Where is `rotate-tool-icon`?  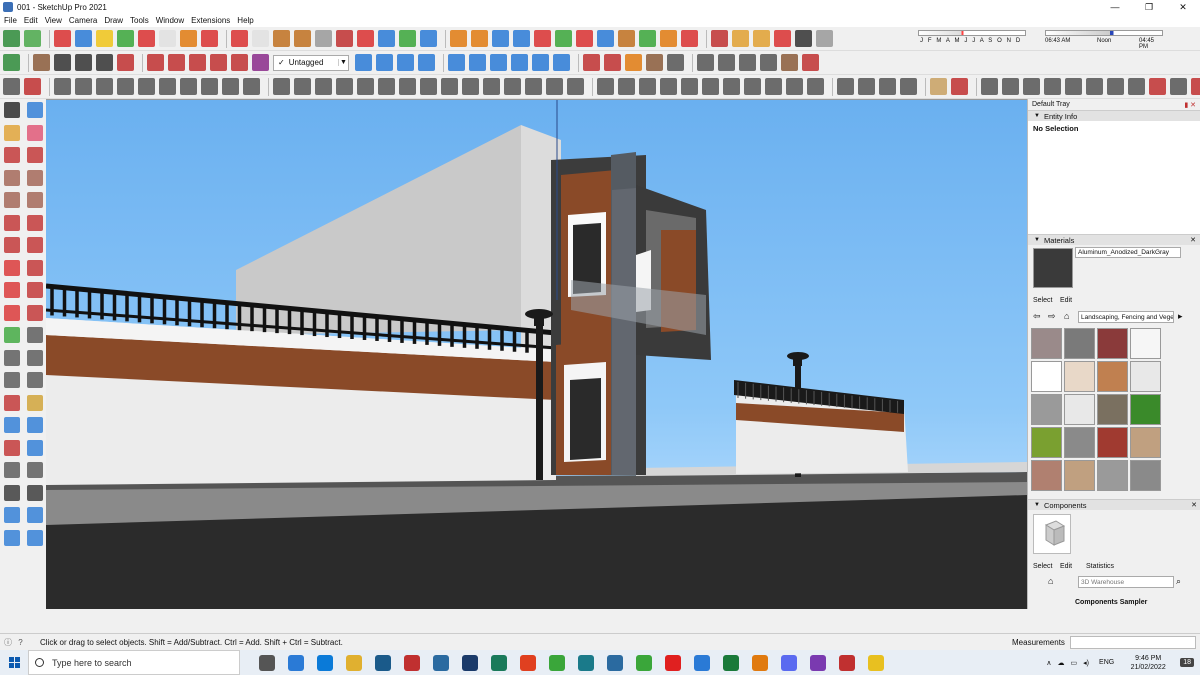
rotate-tool-icon is located at coordinates (11, 290).